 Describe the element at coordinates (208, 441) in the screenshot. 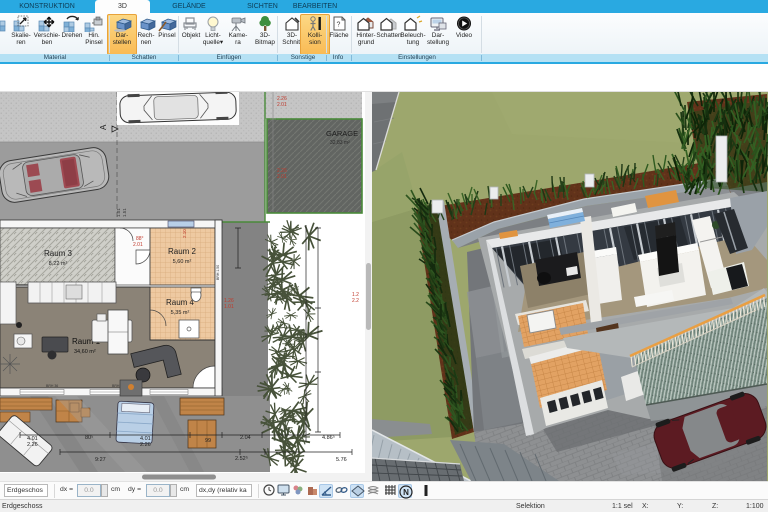

I see `svg-text: 99` at that location.